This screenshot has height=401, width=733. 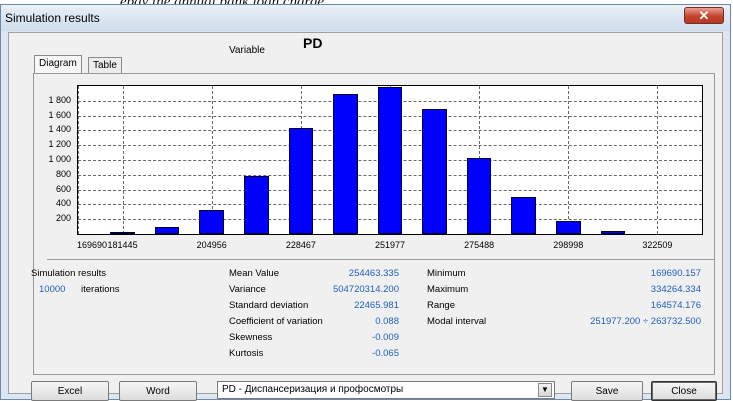 I want to click on y-tick-label: 1 200, so click(x=59, y=144).